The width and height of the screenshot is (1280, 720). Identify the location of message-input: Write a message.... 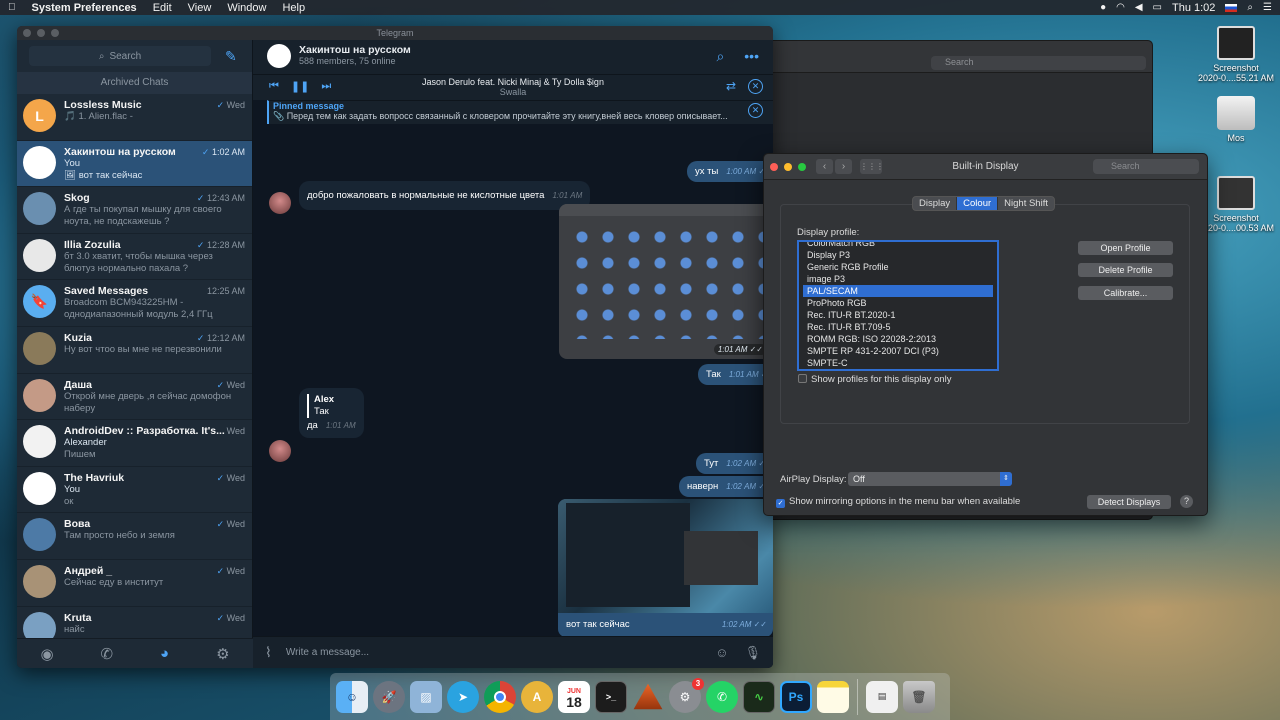
(500, 652).